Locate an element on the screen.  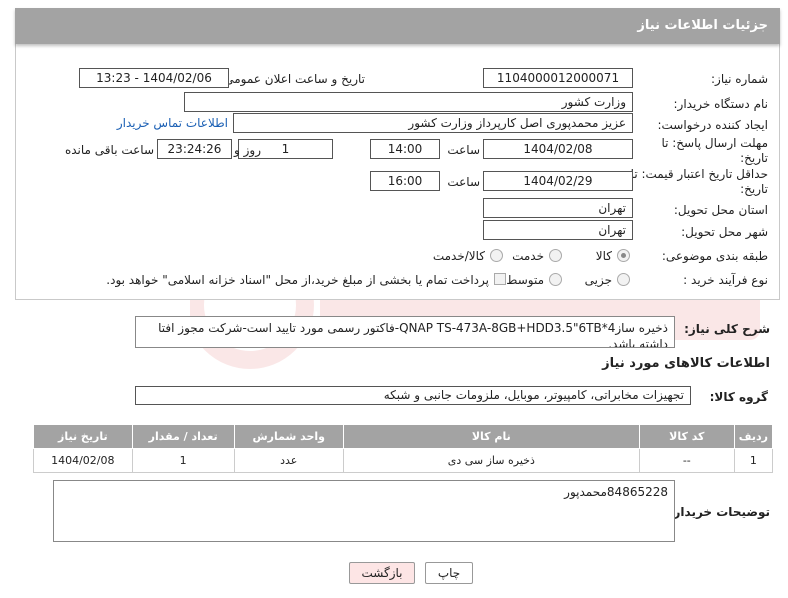
col-date: تاریخ نیاز is located at coordinates (83, 436).